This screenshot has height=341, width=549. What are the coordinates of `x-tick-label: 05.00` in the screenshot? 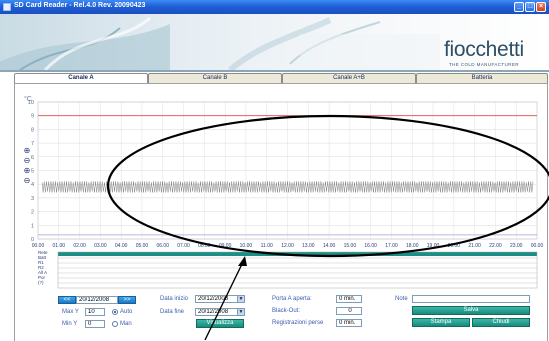 It's located at (142, 246).